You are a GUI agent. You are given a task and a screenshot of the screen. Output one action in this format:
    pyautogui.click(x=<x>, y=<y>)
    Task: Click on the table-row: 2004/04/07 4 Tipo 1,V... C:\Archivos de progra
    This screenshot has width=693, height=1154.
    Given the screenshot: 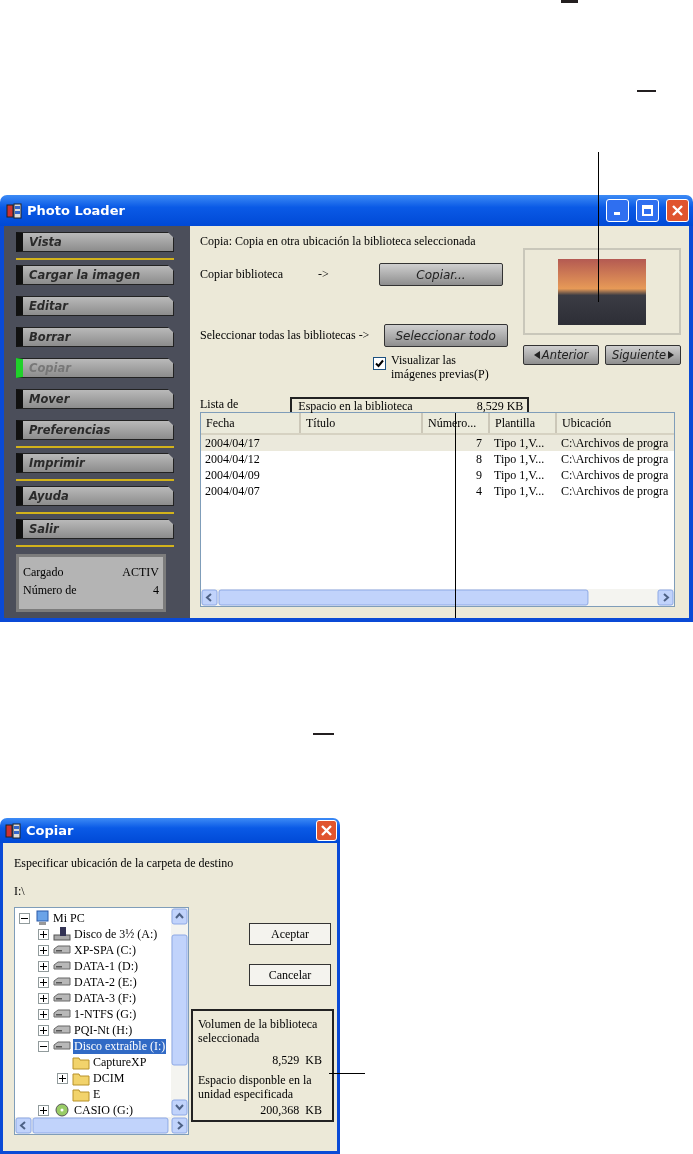 What is the action you would take?
    pyautogui.click(x=437, y=491)
    